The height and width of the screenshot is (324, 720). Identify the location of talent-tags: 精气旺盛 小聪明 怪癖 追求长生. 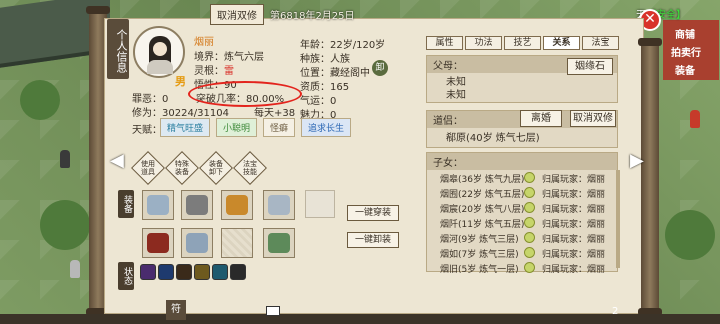
(256, 127).